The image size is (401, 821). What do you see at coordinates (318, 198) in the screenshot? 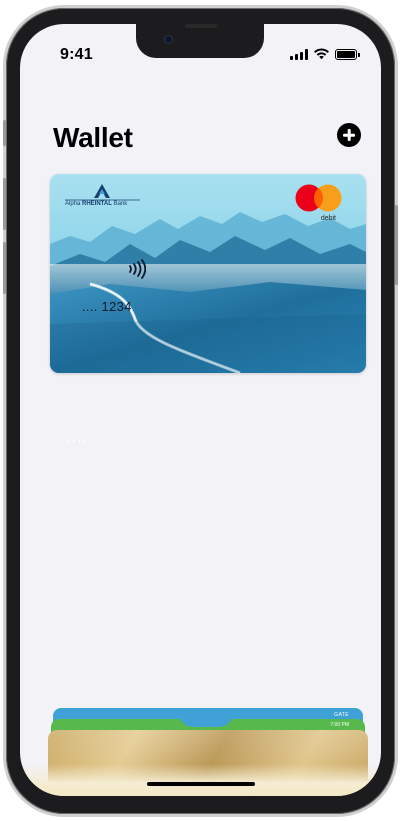
I see `mastercard-logo-icon` at bounding box center [318, 198].